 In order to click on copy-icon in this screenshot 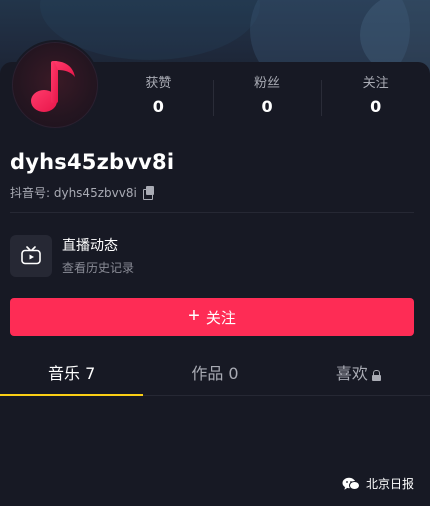, I will do `click(148, 192)`.